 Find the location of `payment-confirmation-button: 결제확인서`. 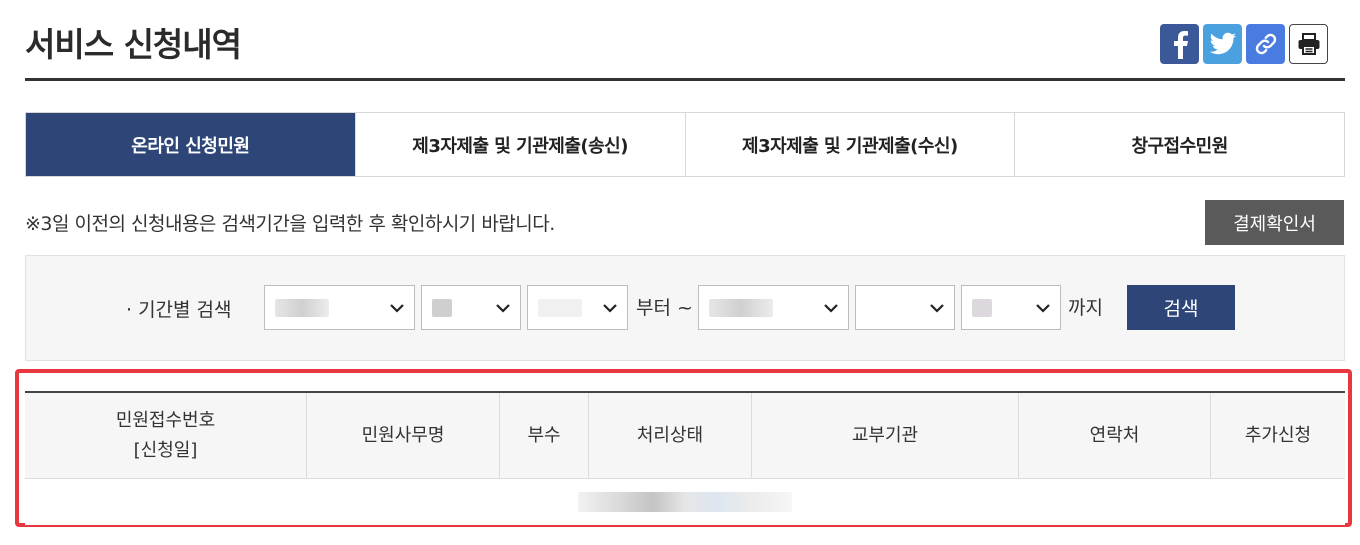

payment-confirmation-button: 결제확인서 is located at coordinates (1274, 222).